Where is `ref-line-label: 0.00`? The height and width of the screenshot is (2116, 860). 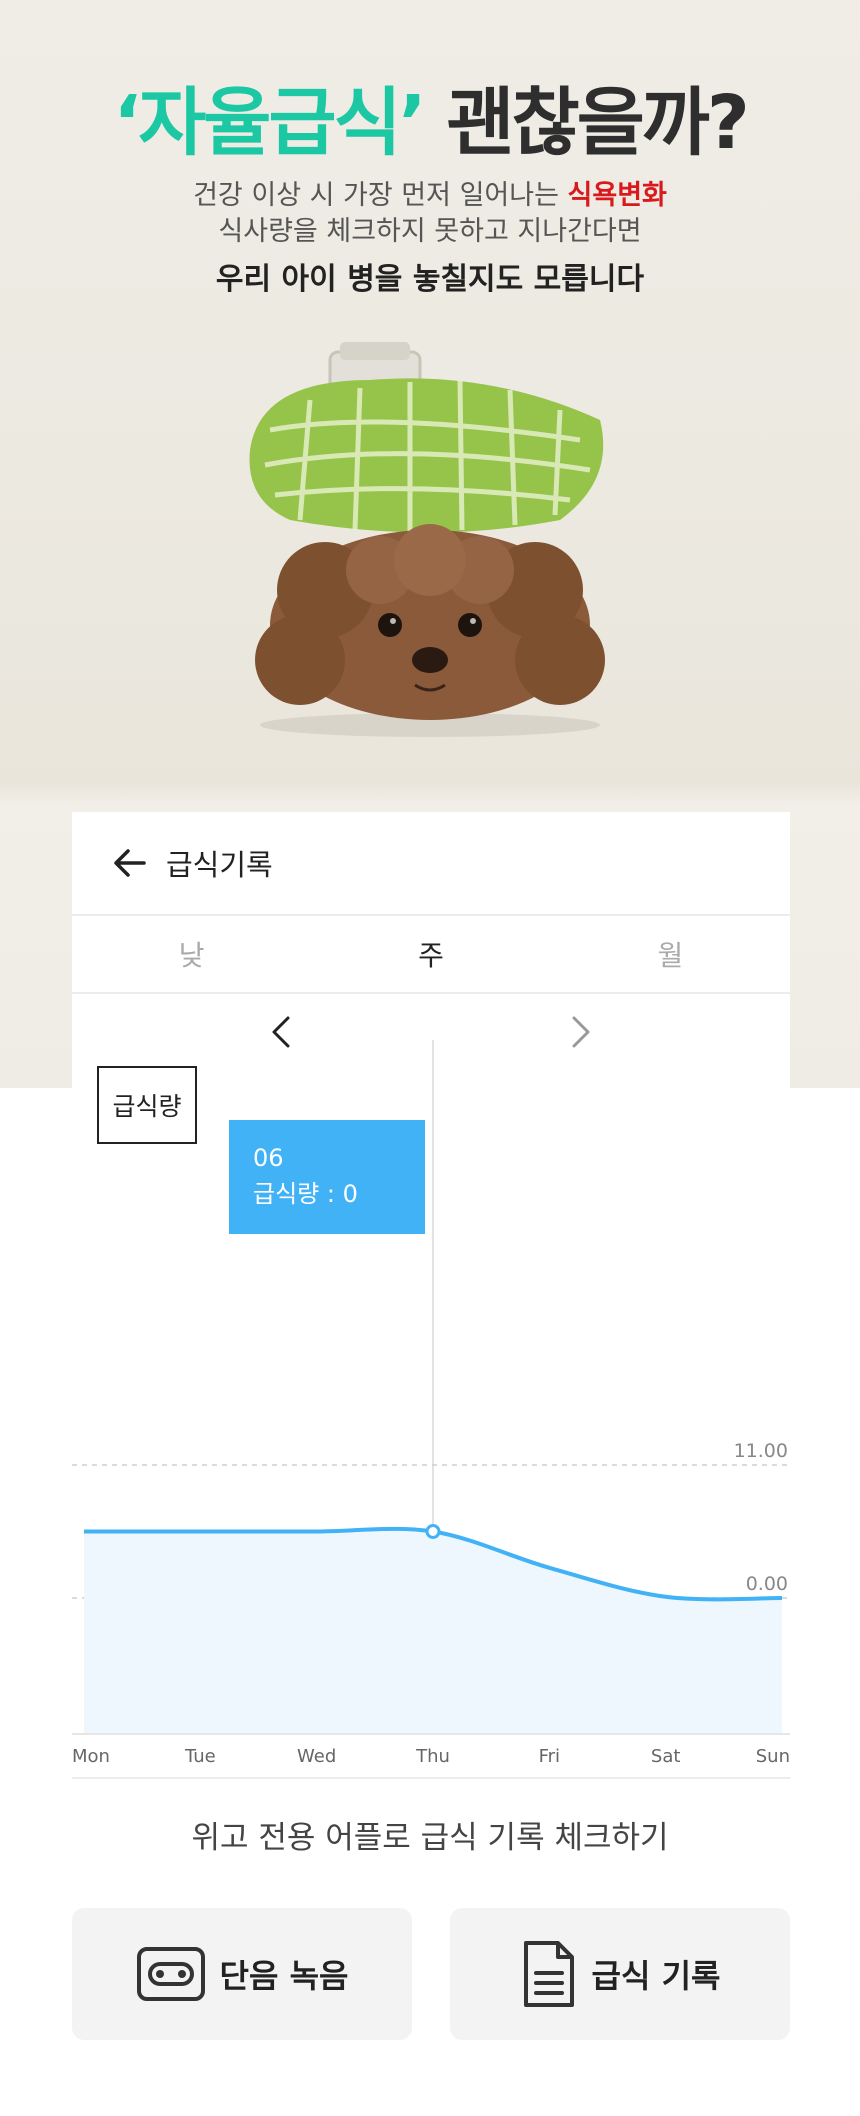
ref-line-label: 0.00 is located at coordinates (767, 1584).